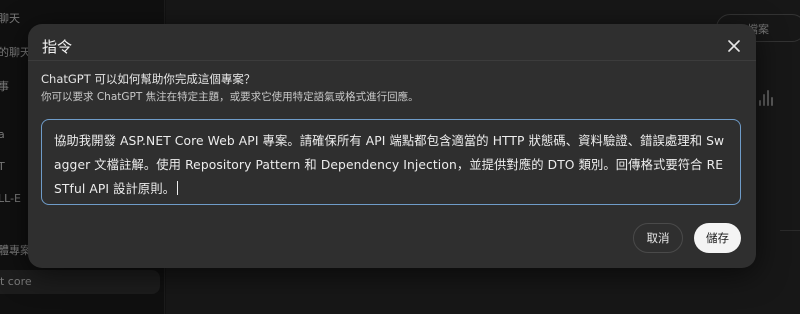 Image resolution: width=800 pixels, height=314 pixels. Describe the element at coordinates (230, 97) in the screenshot. I see `dialog-hint: 你可以要求 ChatGPT 焦注在特定主題，或要求它使用特定語氣或格式進行回應。` at that location.